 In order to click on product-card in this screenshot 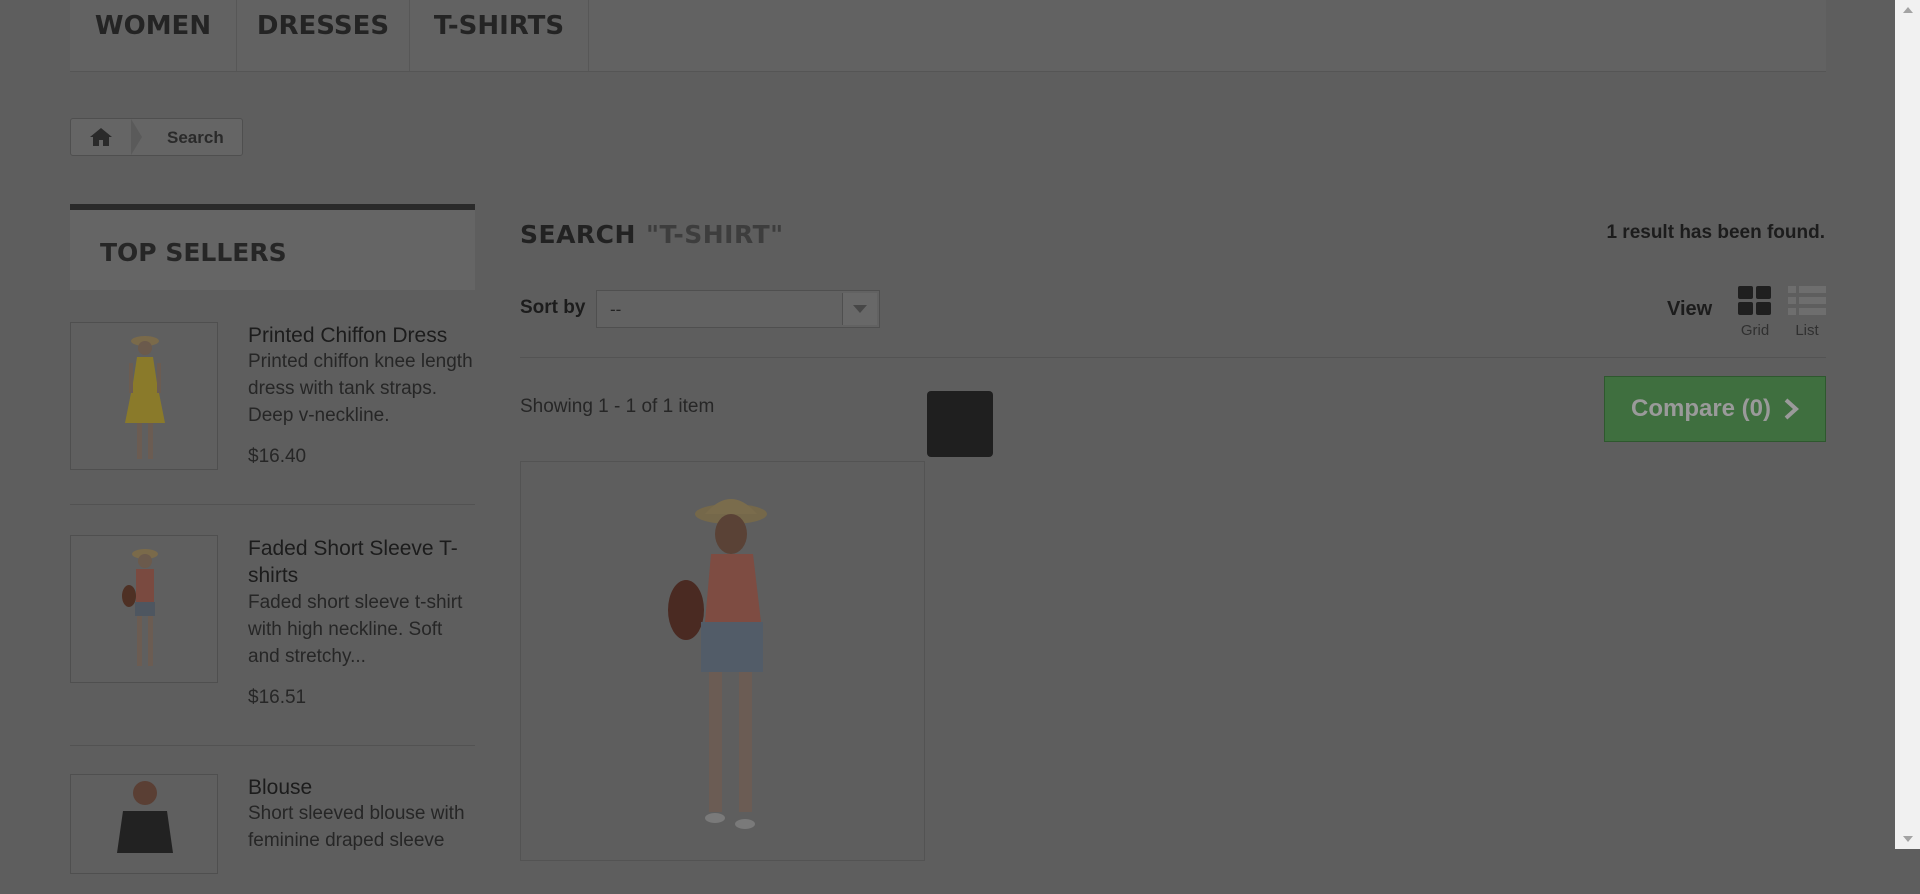, I will do `click(722, 661)`.